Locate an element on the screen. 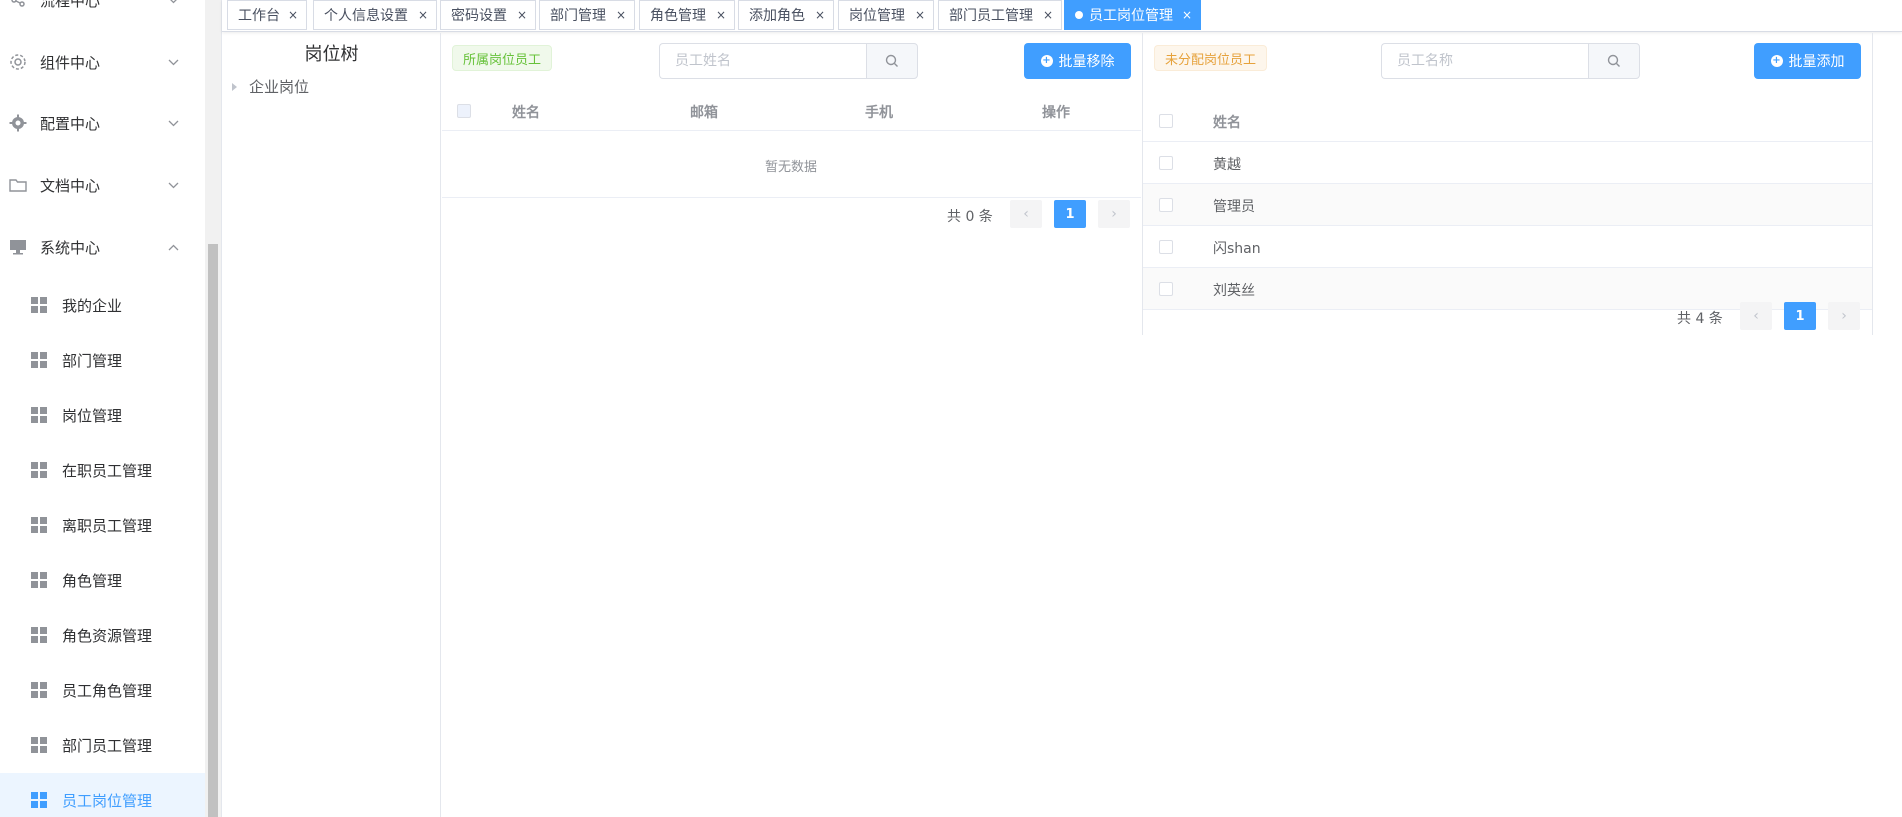 The image size is (1902, 817). sidebar-item-department-employees: 部门员工管理 is located at coordinates (102, 745).